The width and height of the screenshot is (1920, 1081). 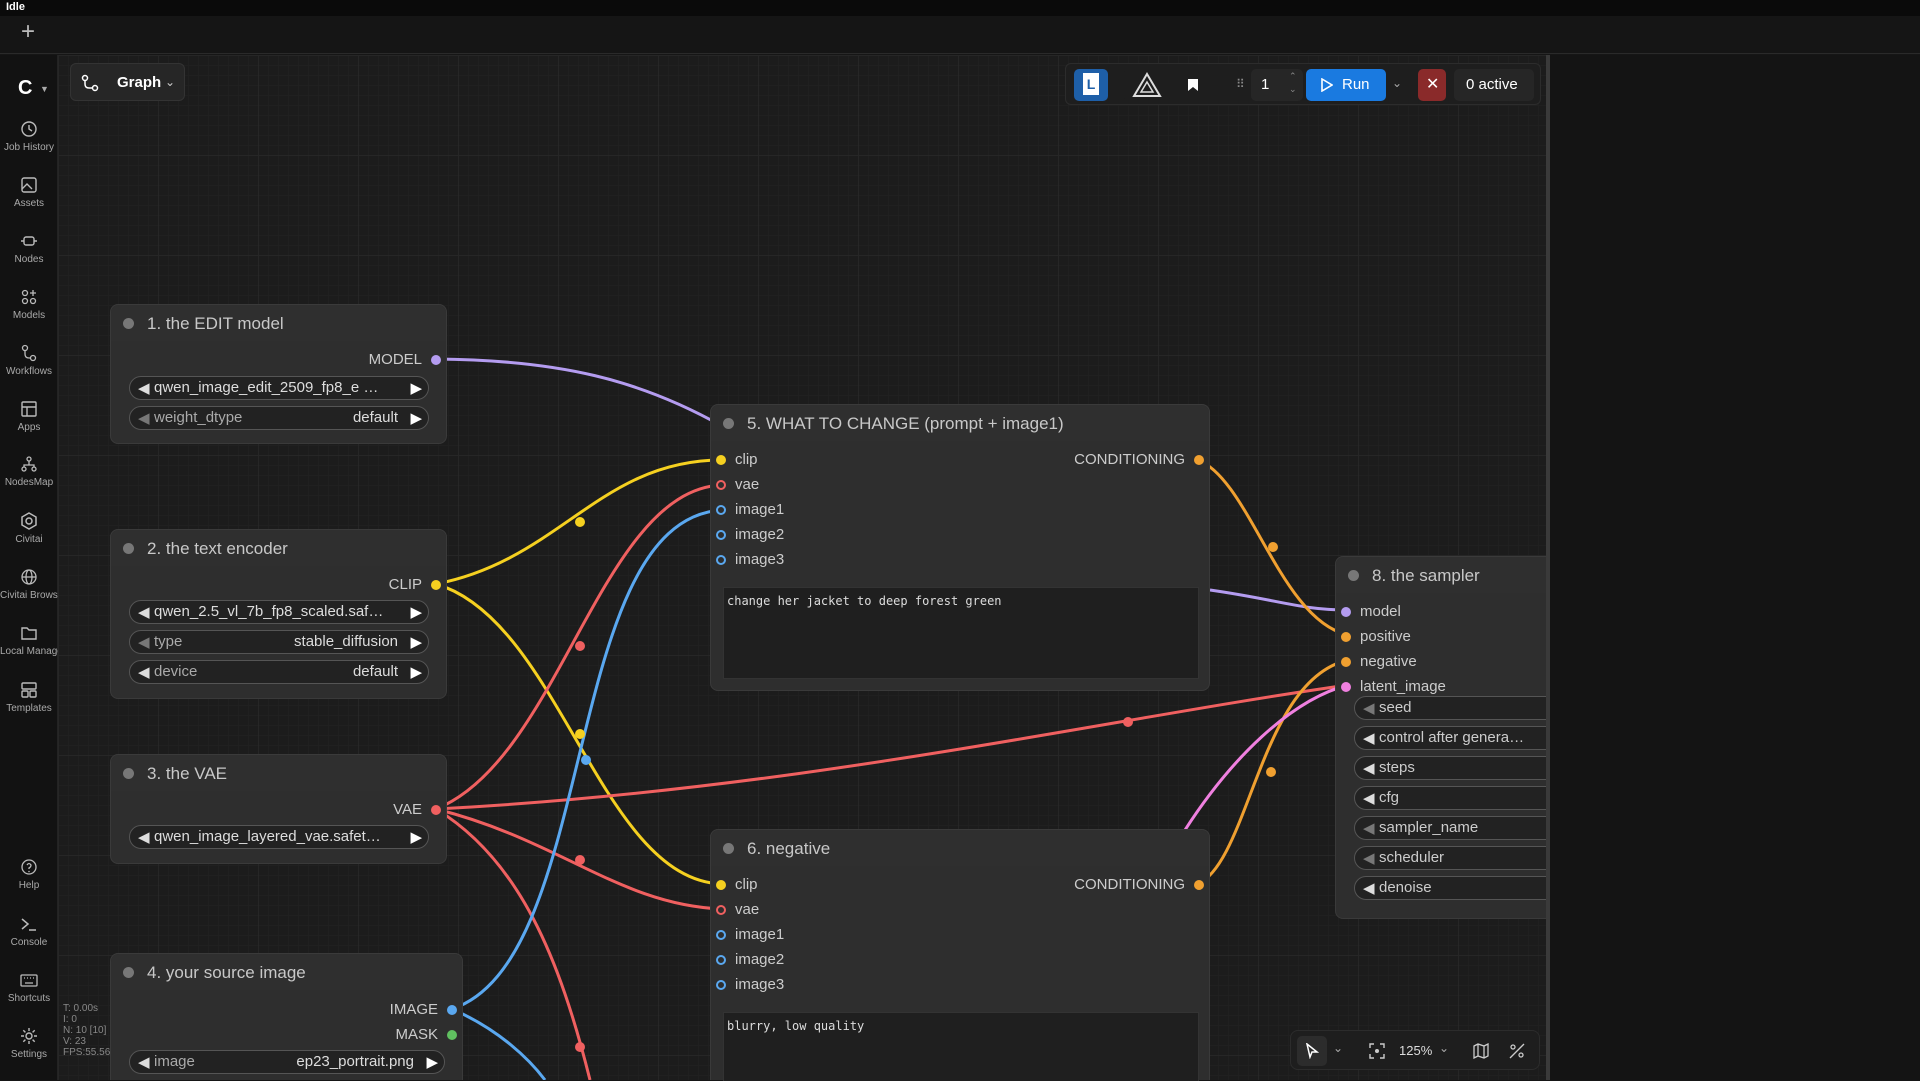 I want to click on input-slot-model, so click(x=1346, y=612).